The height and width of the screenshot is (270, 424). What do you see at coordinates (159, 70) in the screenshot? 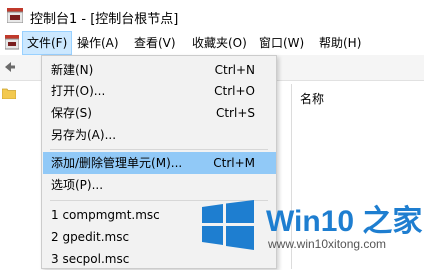
I see `menu-item-new: 新建(N) Ctrl+N` at bounding box center [159, 70].